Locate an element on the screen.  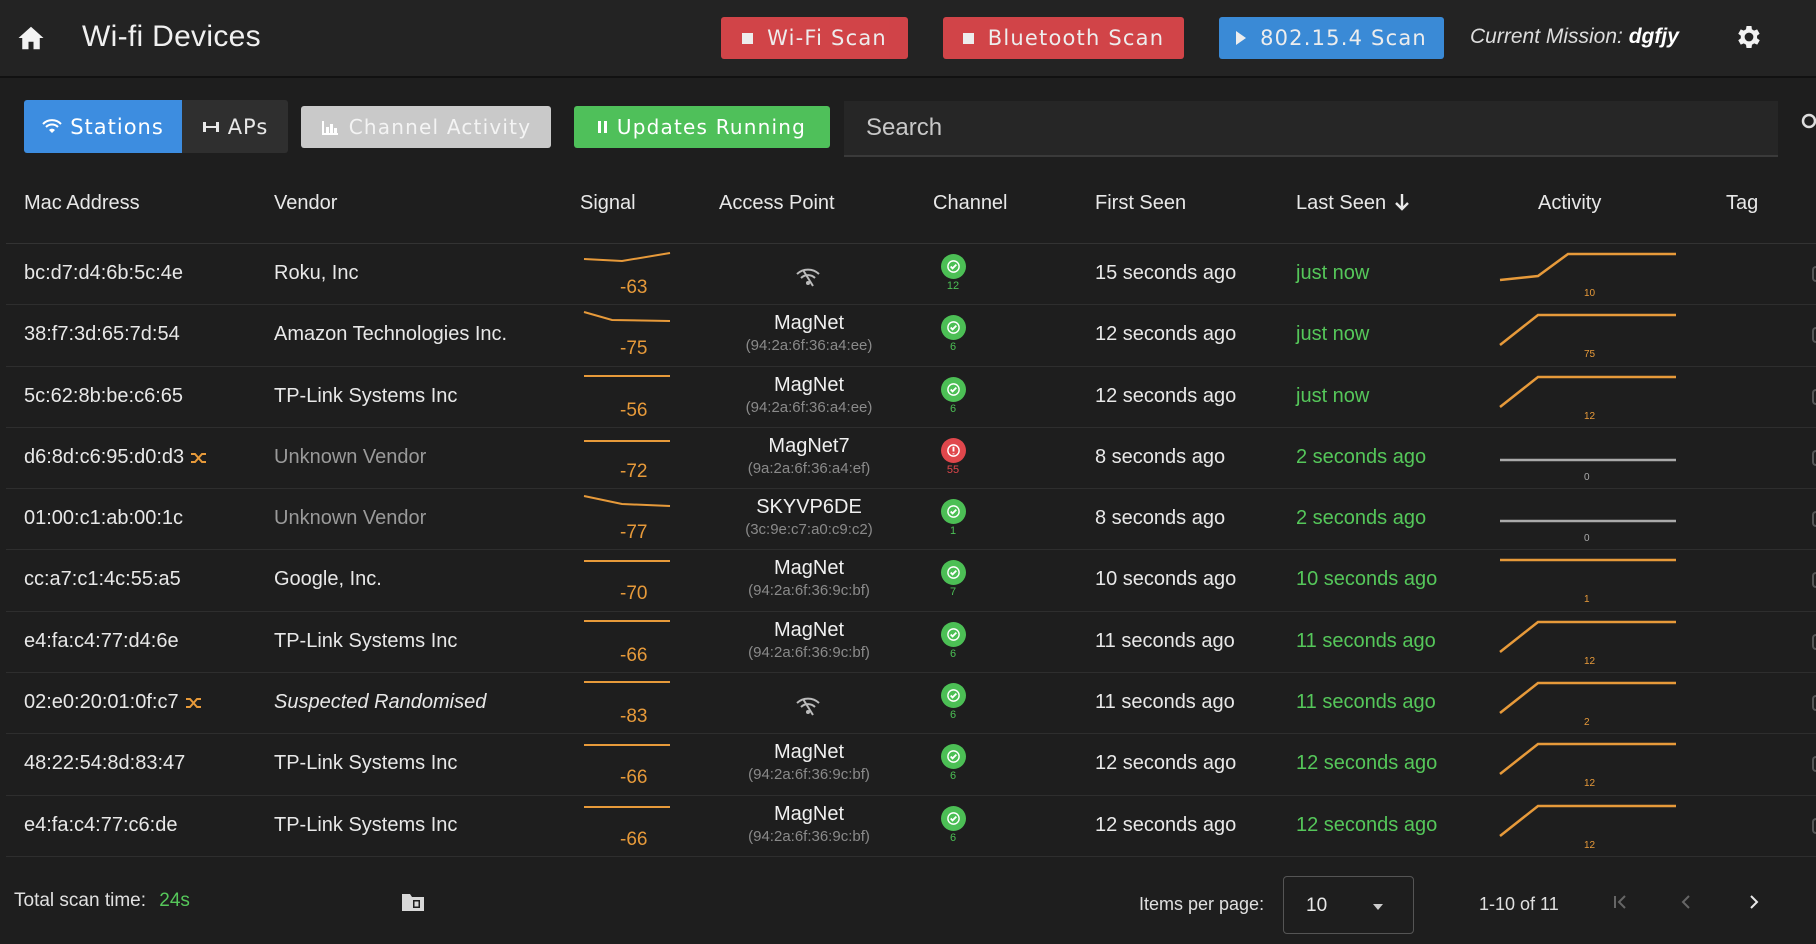
prev-page-button is located at coordinates (1686, 902).